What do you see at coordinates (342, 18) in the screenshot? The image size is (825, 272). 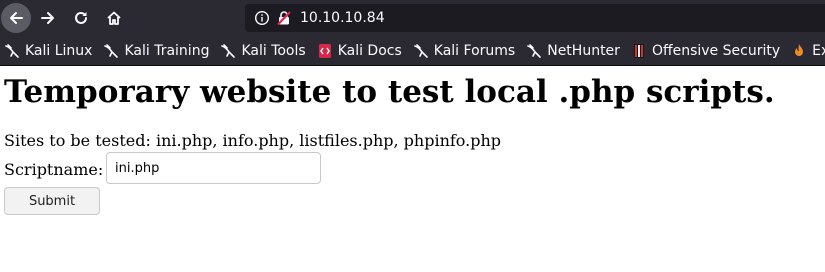 I see `url-text: 10.10.10.84` at bounding box center [342, 18].